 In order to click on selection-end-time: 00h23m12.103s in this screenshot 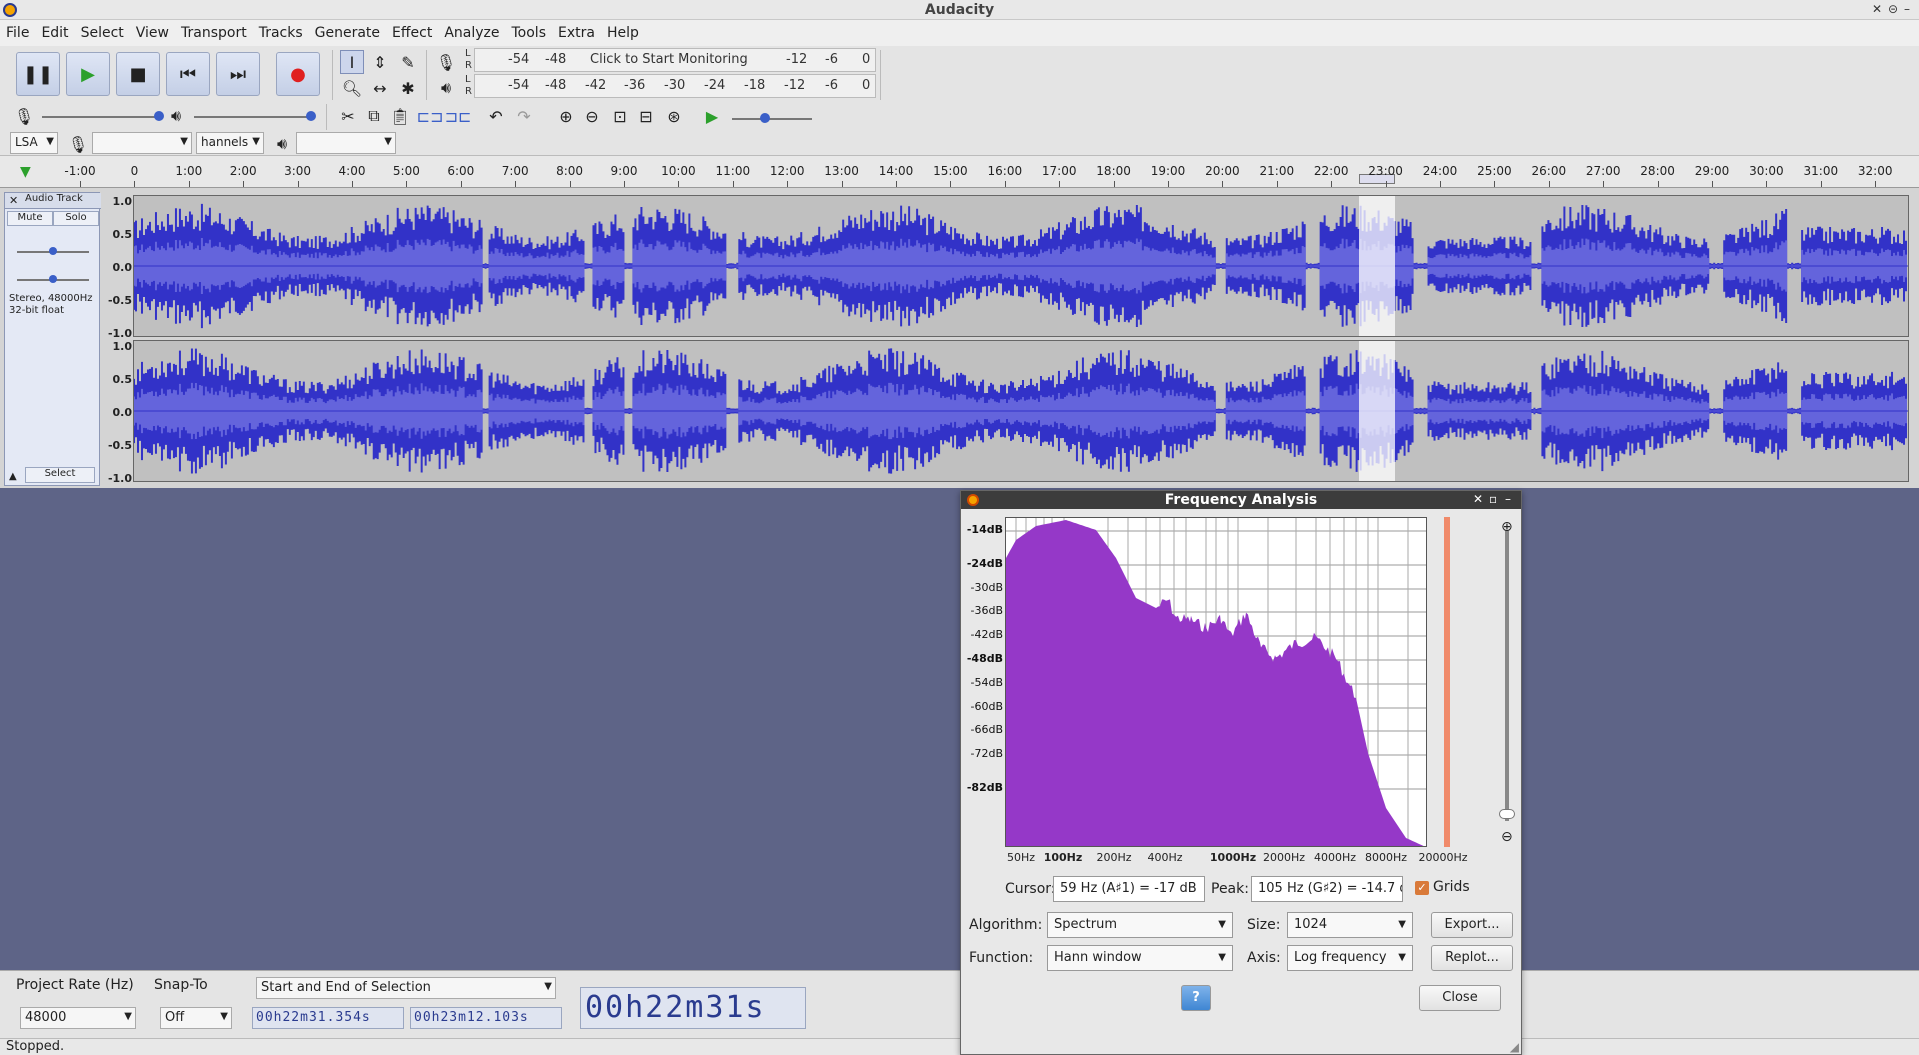, I will do `click(486, 1018)`.